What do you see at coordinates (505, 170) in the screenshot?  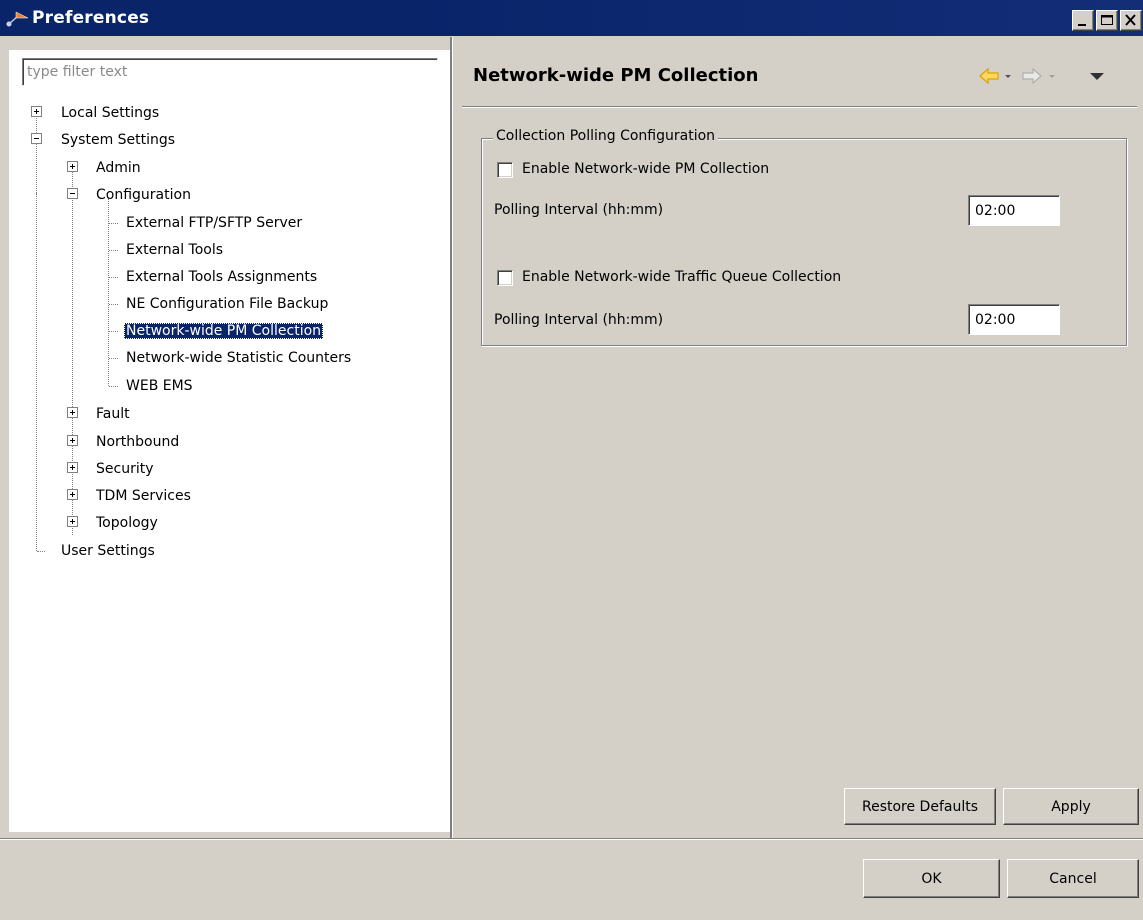 I see `enable-pm-collection-checkbox` at bounding box center [505, 170].